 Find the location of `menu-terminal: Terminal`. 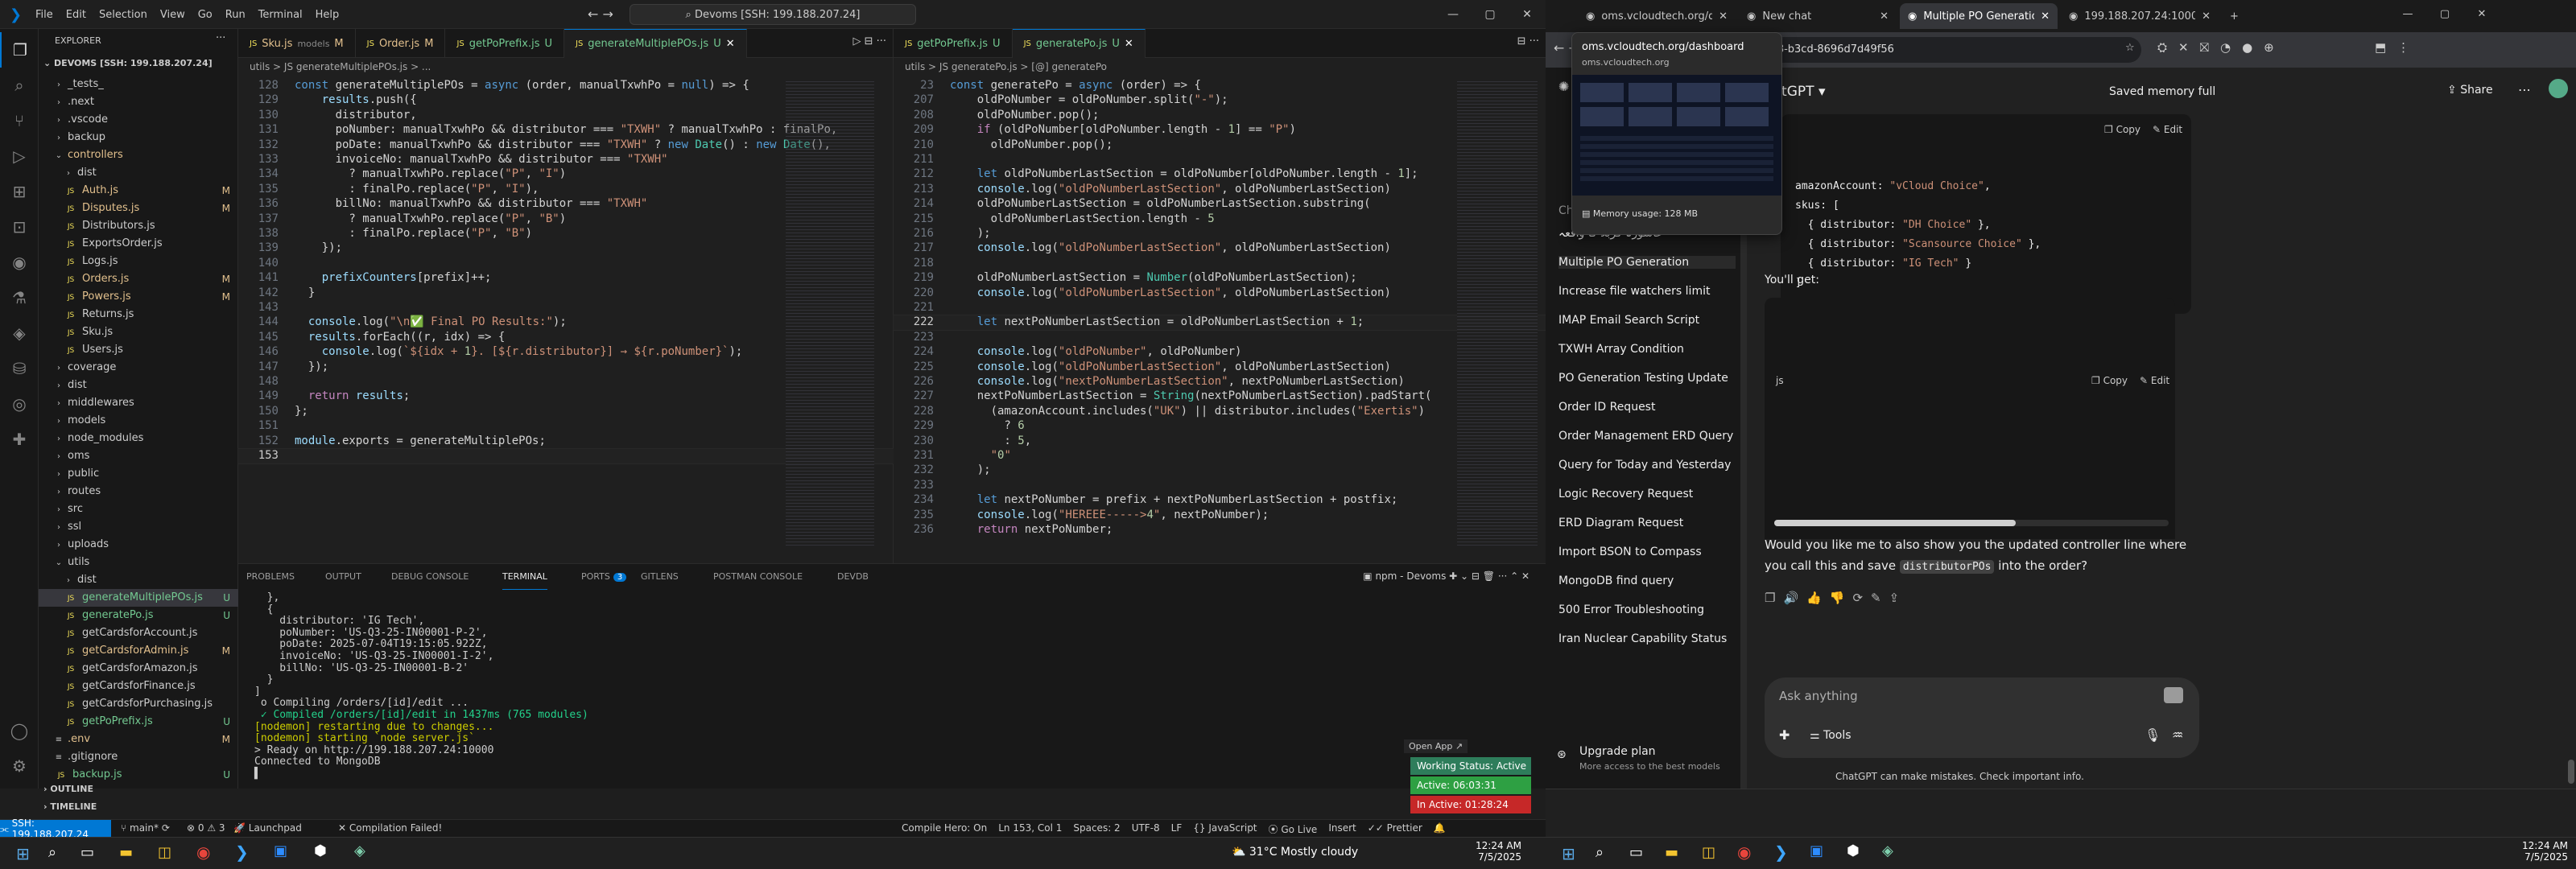

menu-terminal: Terminal is located at coordinates (280, 15).